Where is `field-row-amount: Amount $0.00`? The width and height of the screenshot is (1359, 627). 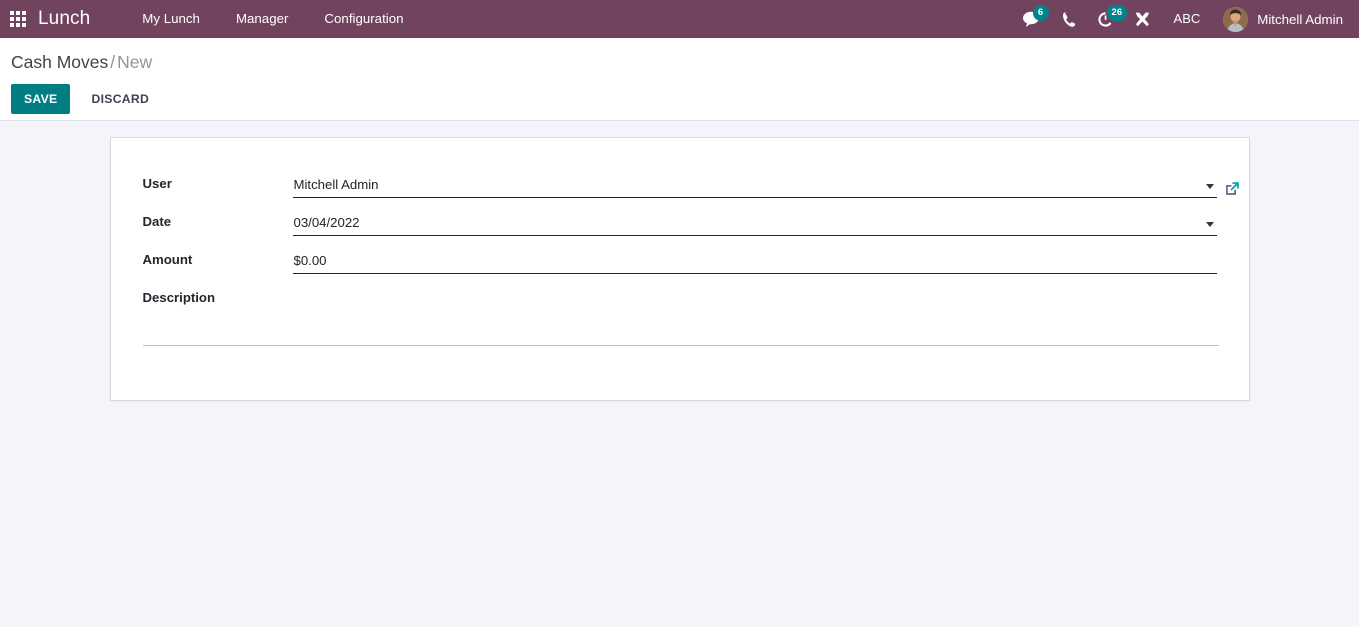 field-row-amount: Amount $0.00 is located at coordinates (679, 260).